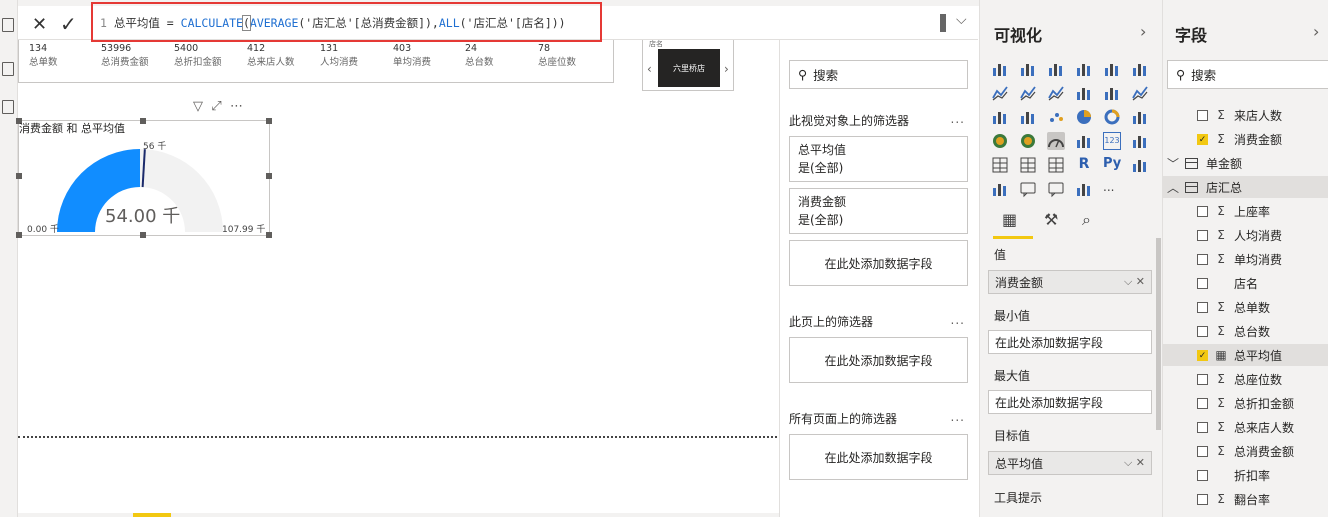 Image resolution: width=1328 pixels, height=517 pixels. I want to click on line-column-2-visual-icon, so click(1112, 93).